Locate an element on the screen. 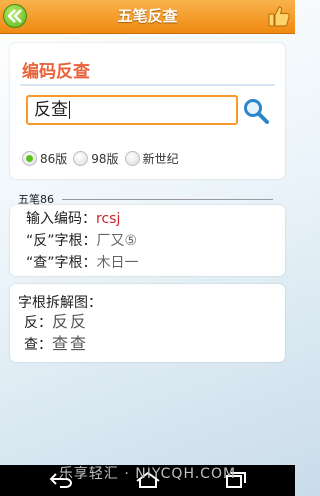 The width and height of the screenshot is (320, 496). search-icon is located at coordinates (256, 111).